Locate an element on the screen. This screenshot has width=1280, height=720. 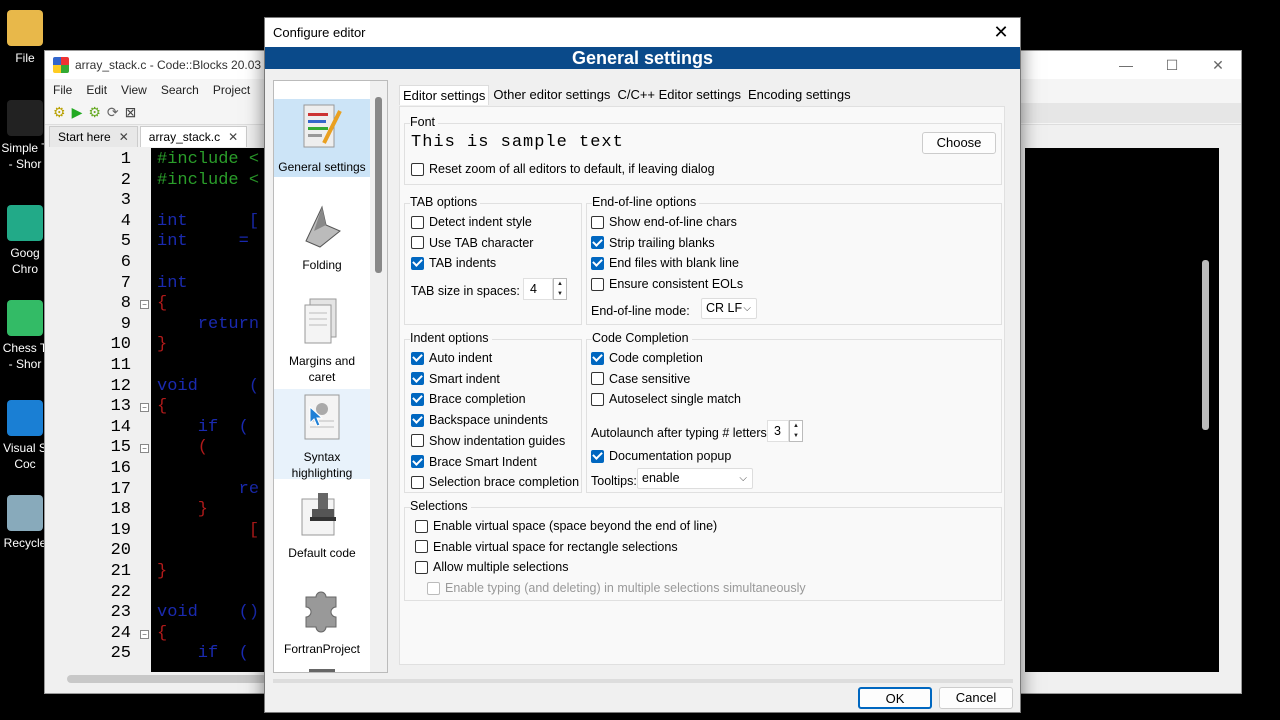
category-scrollbar-thumb is located at coordinates (378, 185).